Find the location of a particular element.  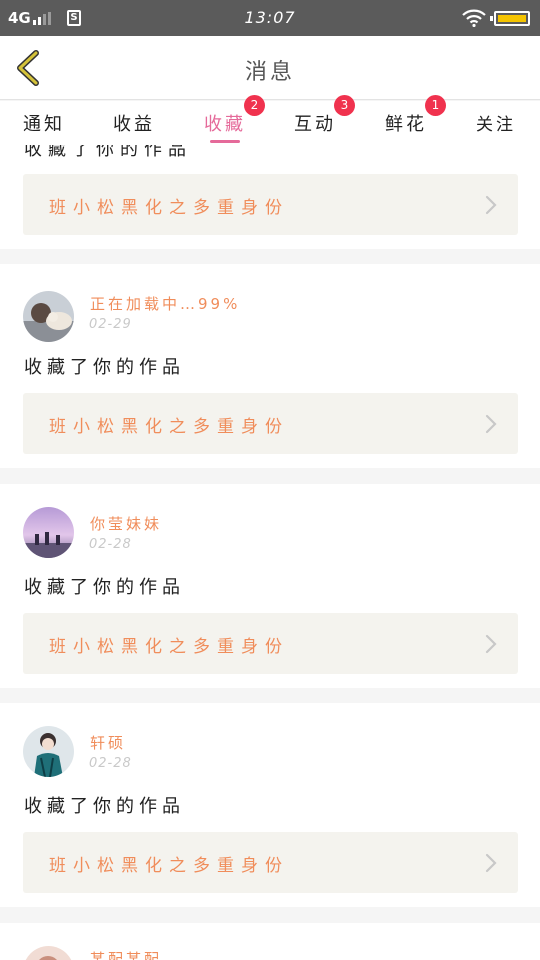

tab-label: 互动 is located at coordinates (315, 124).